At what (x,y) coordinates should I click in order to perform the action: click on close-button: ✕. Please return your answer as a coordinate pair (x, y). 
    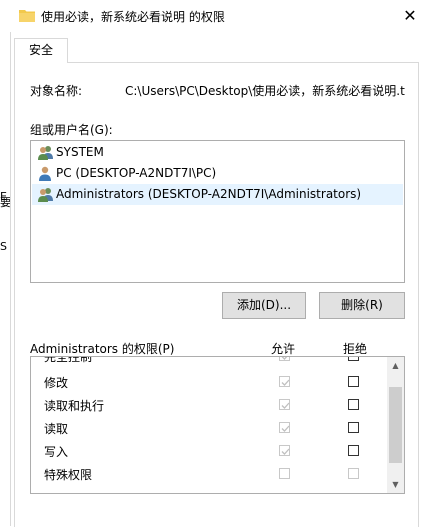
    Looking at the image, I should click on (410, 16).